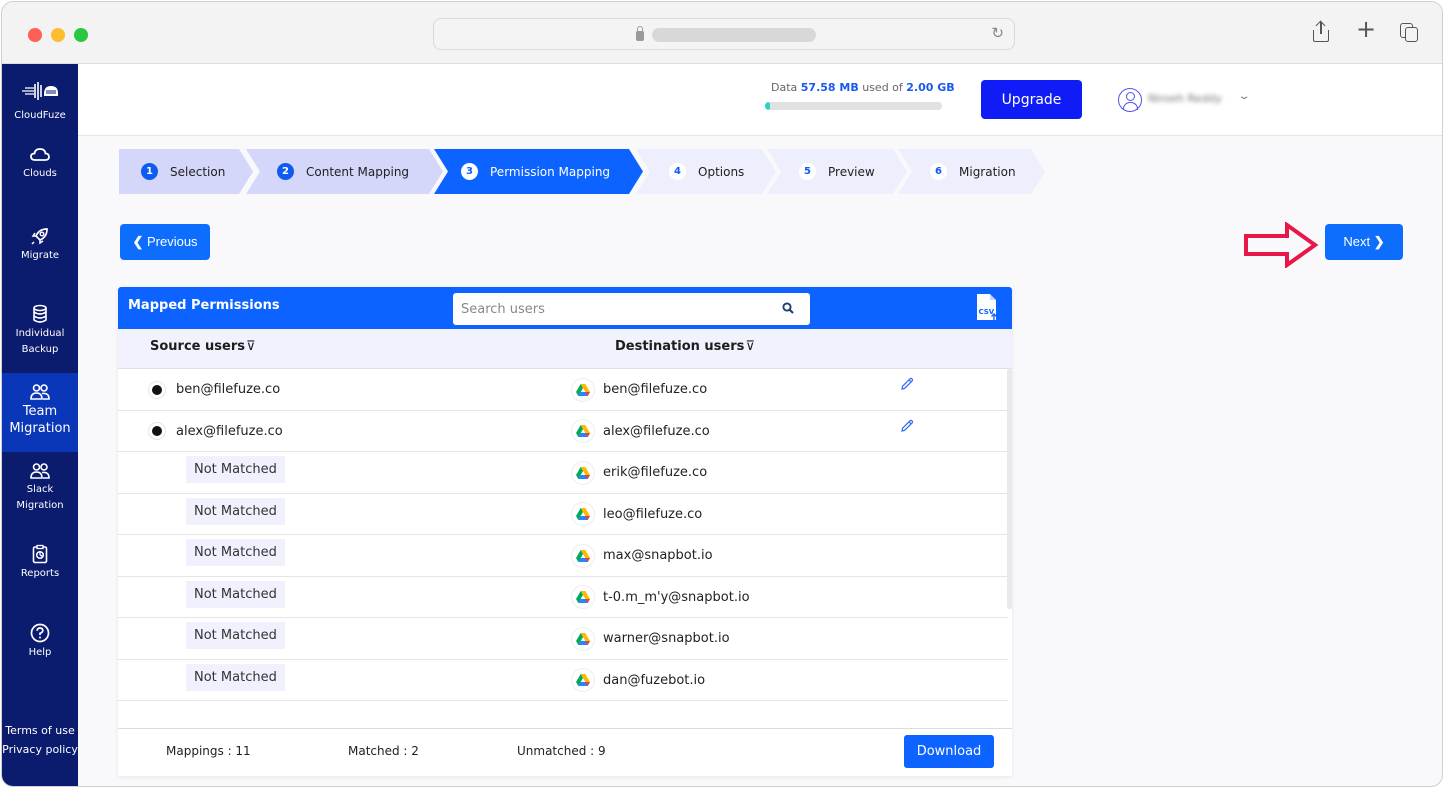  What do you see at coordinates (40, 749) in the screenshot?
I see `privacy-policy-link: Privacy policy` at bounding box center [40, 749].